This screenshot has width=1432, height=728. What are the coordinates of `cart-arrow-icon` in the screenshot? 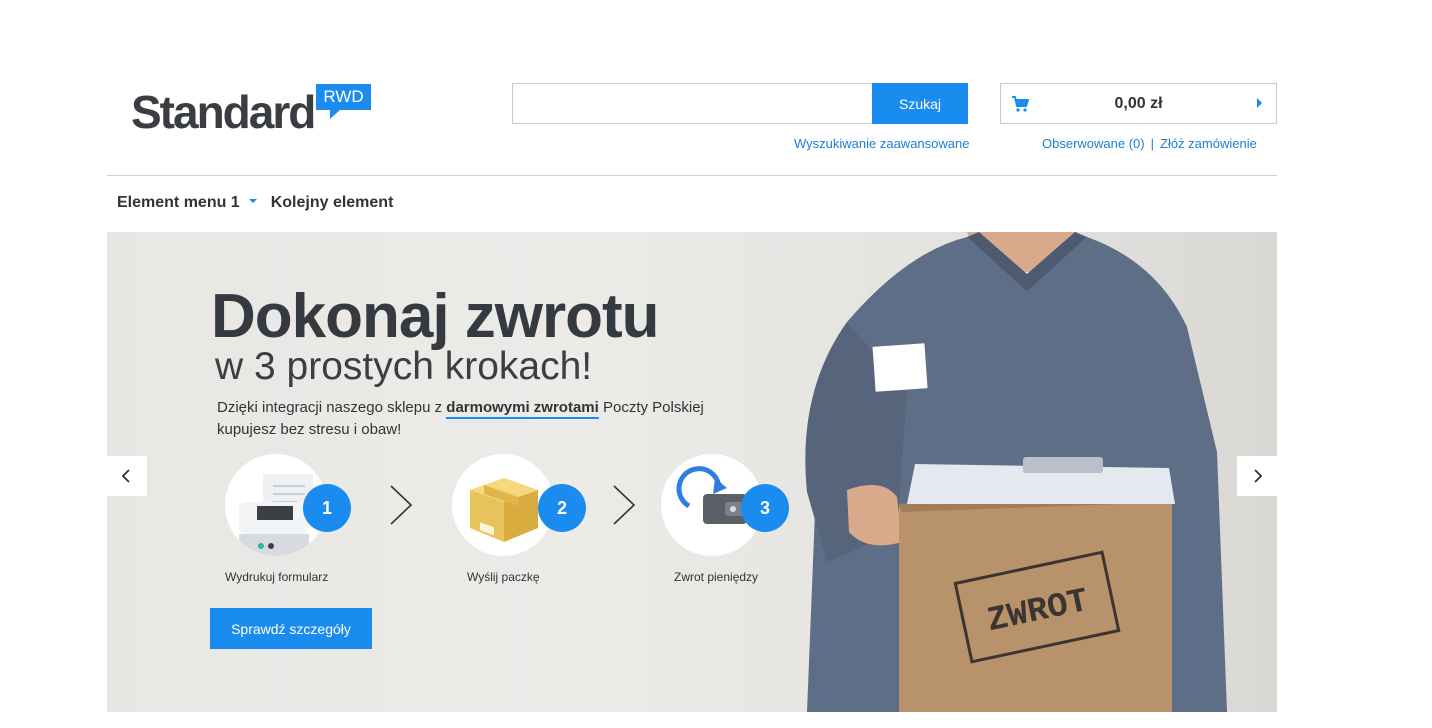 It's located at (1259, 103).